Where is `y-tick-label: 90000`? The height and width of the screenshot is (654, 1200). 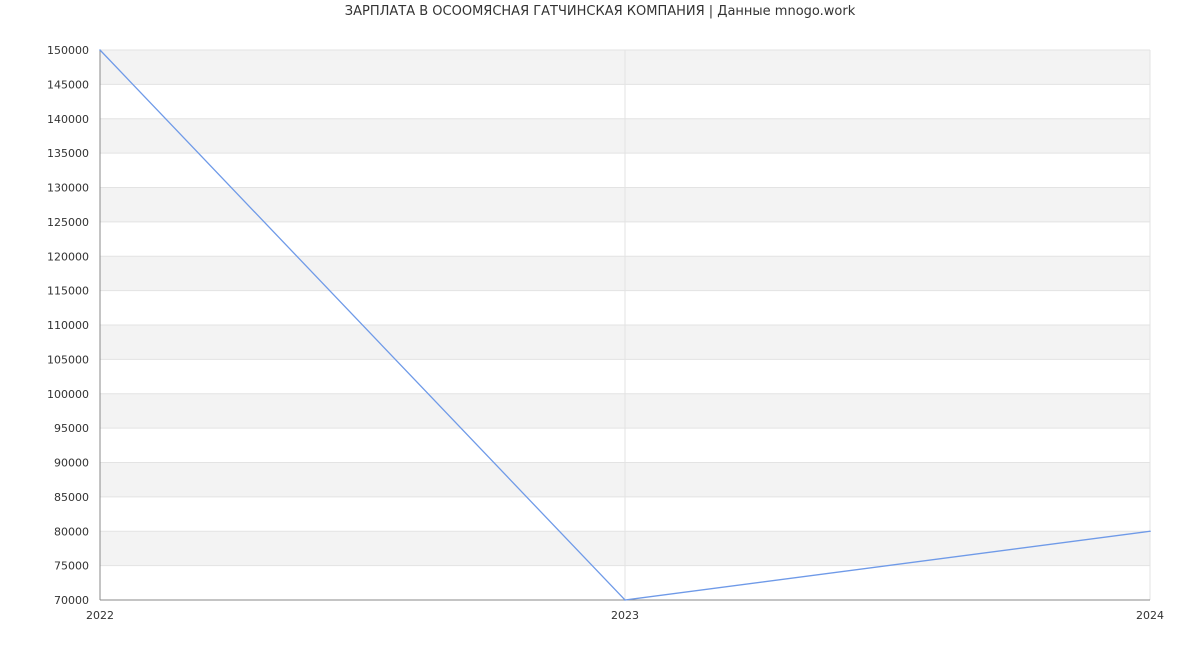 y-tick-label: 90000 is located at coordinates (71, 463).